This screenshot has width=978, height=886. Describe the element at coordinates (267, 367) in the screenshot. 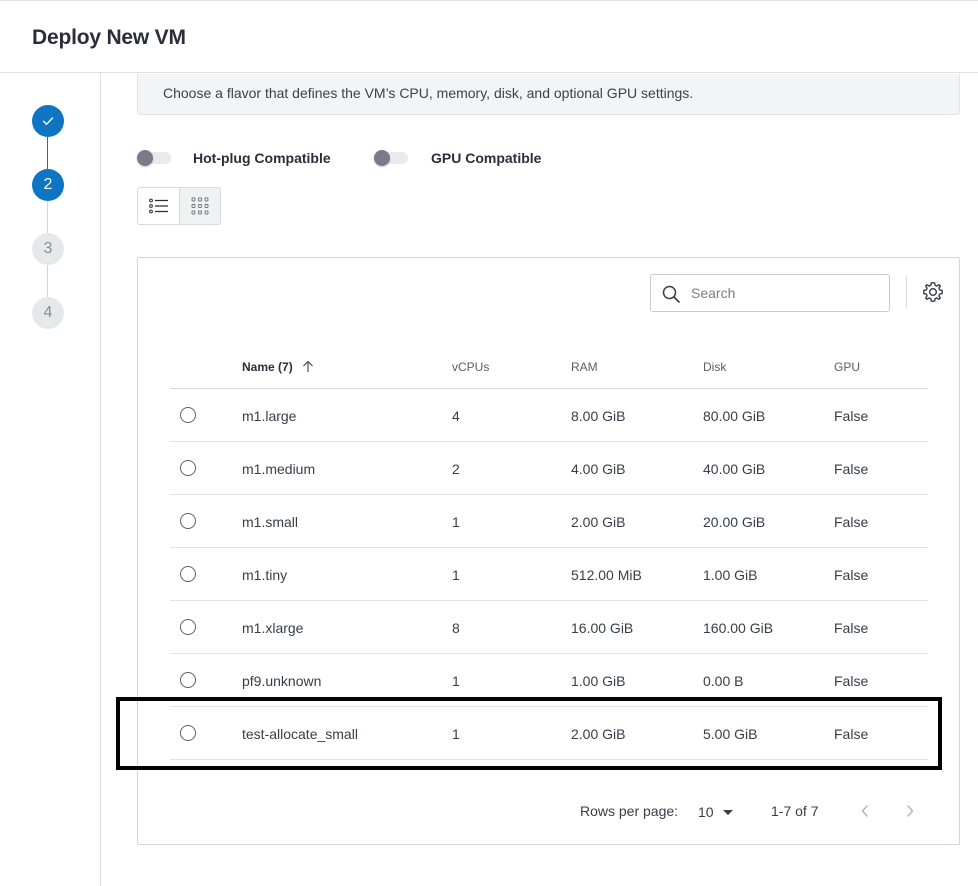

I see `column-header-name-label: Name (7)` at that location.